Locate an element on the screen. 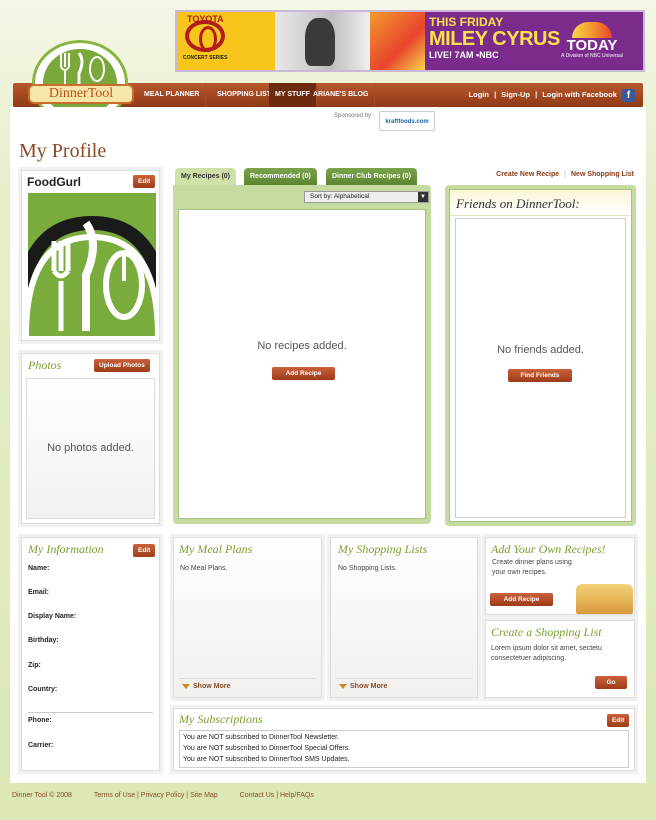  top-links: Create New Recipe | New Shopping List is located at coordinates (565, 174).